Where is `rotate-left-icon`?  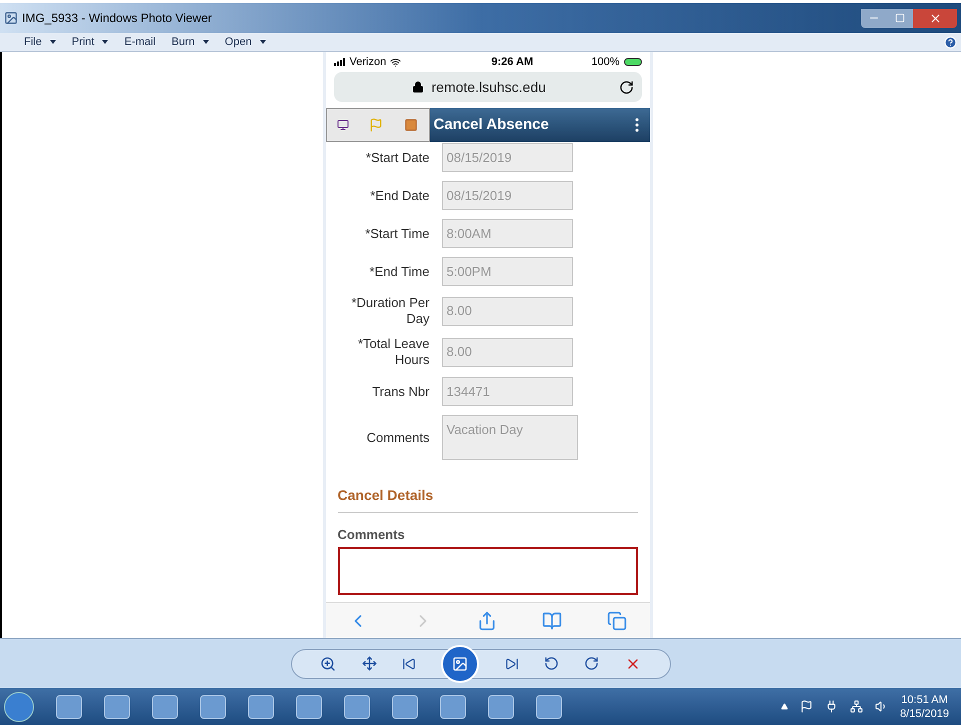
rotate-left-icon is located at coordinates (552, 663).